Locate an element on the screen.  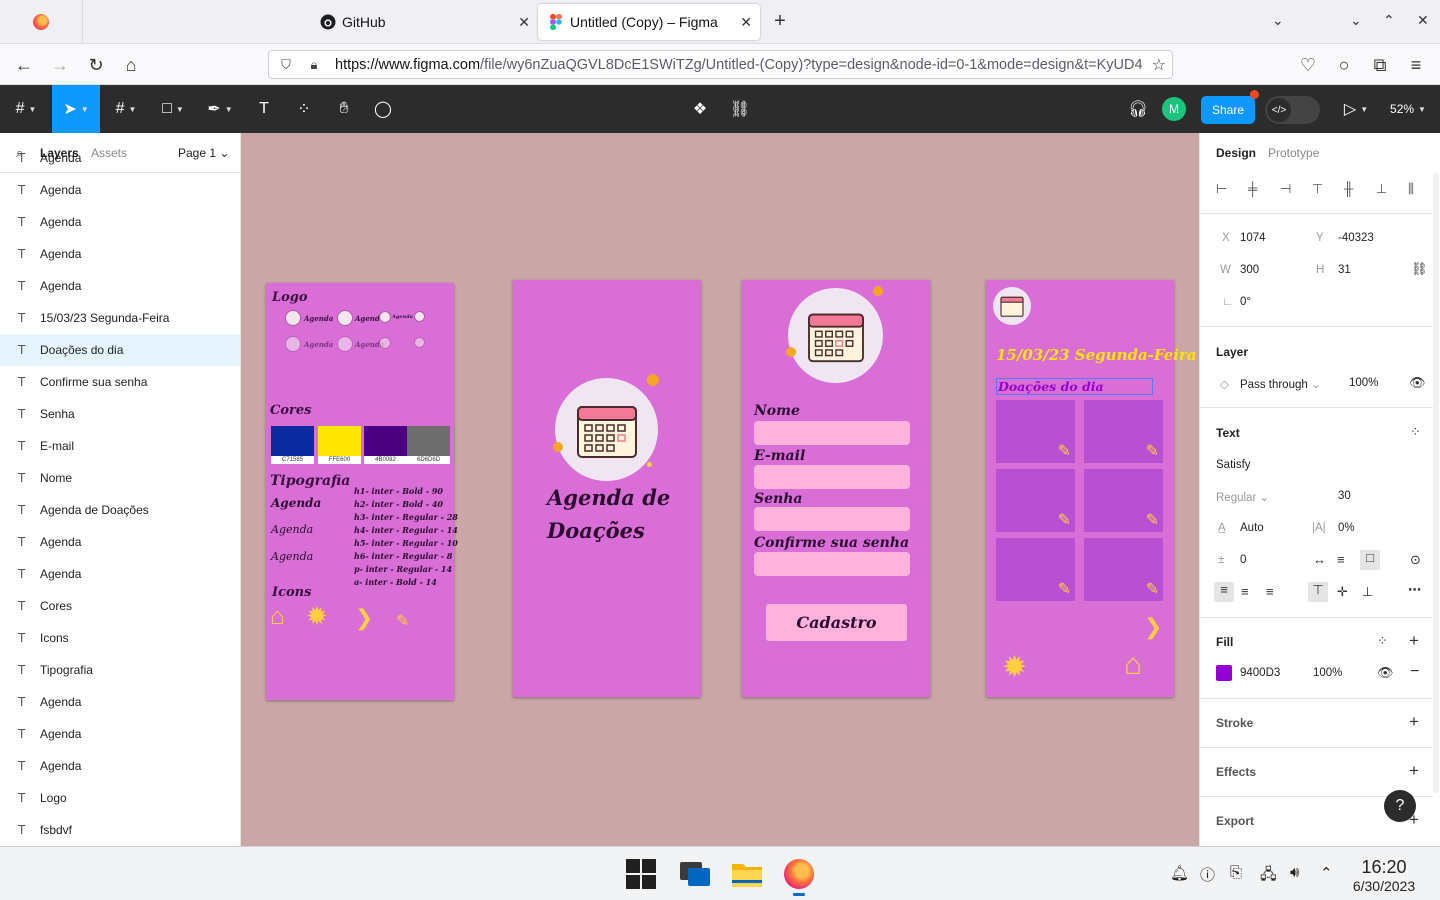
layer-item: Tfsbdvf is located at coordinates (120, 830).